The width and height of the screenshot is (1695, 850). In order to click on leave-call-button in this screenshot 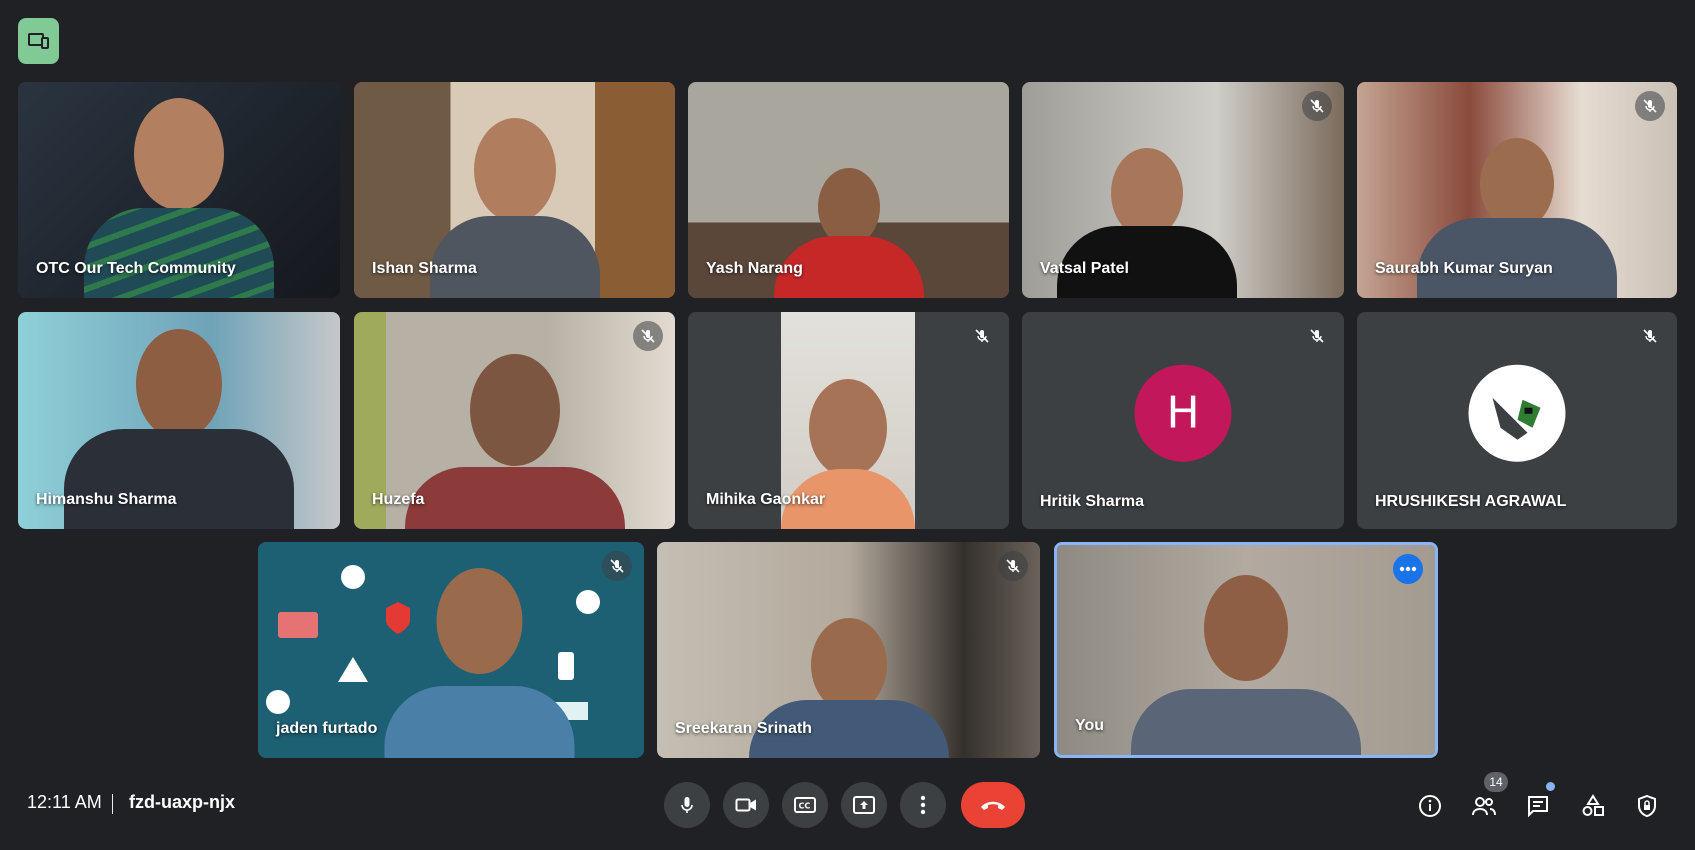, I will do `click(993, 805)`.